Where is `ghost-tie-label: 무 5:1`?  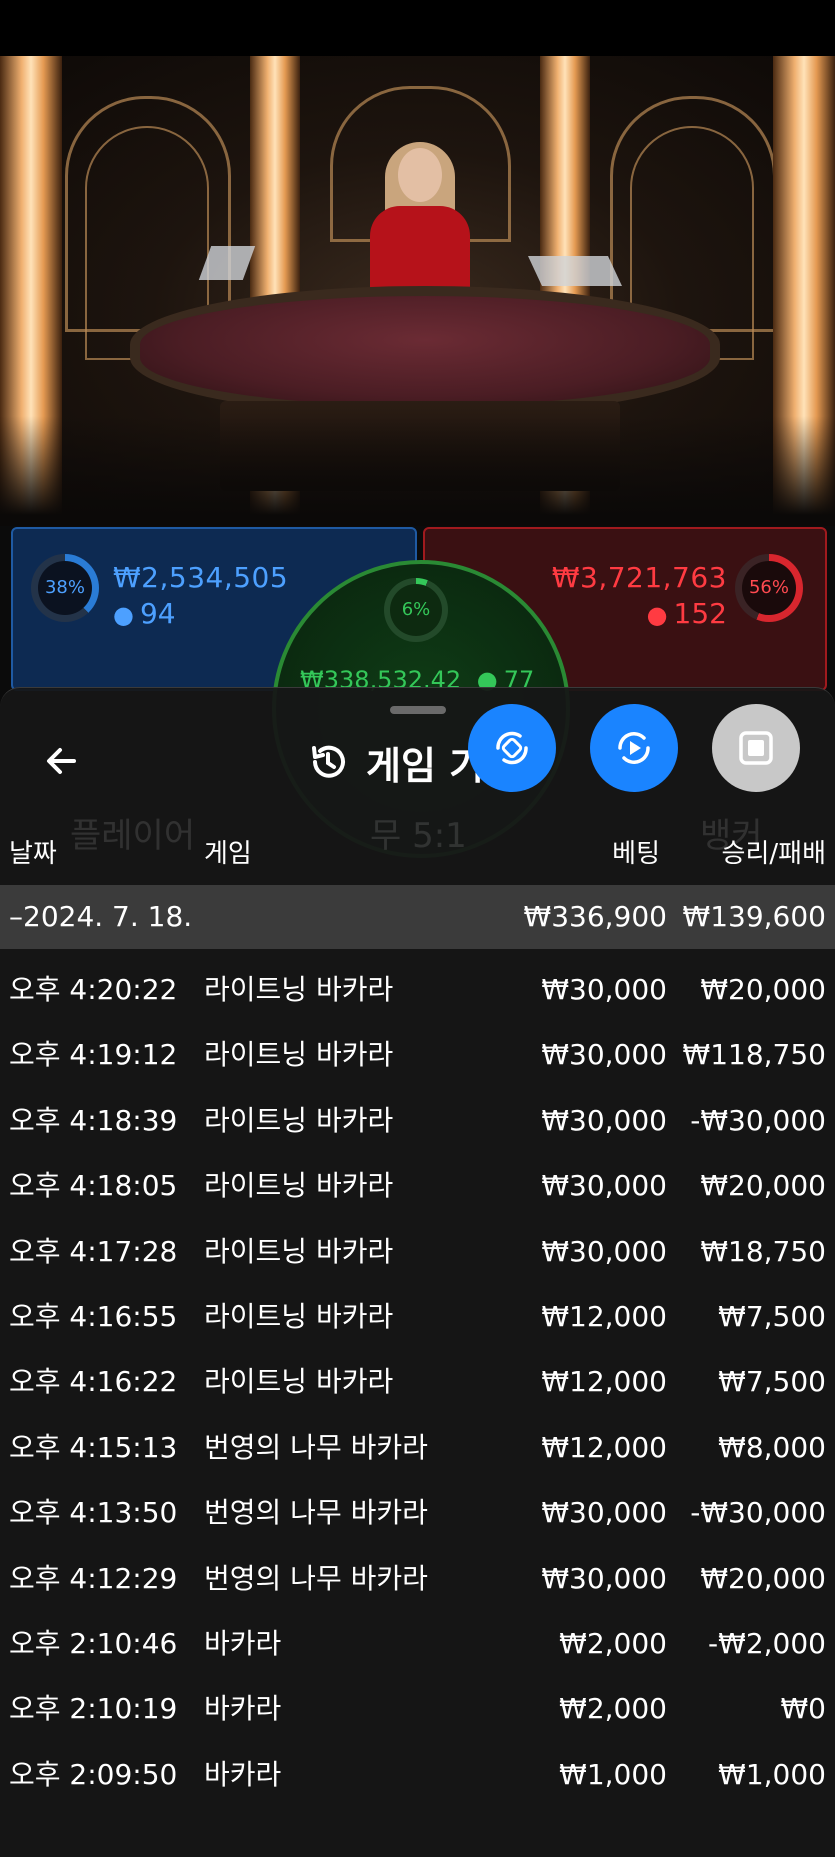
ghost-tie-label: 무 5:1 is located at coordinates (418, 836).